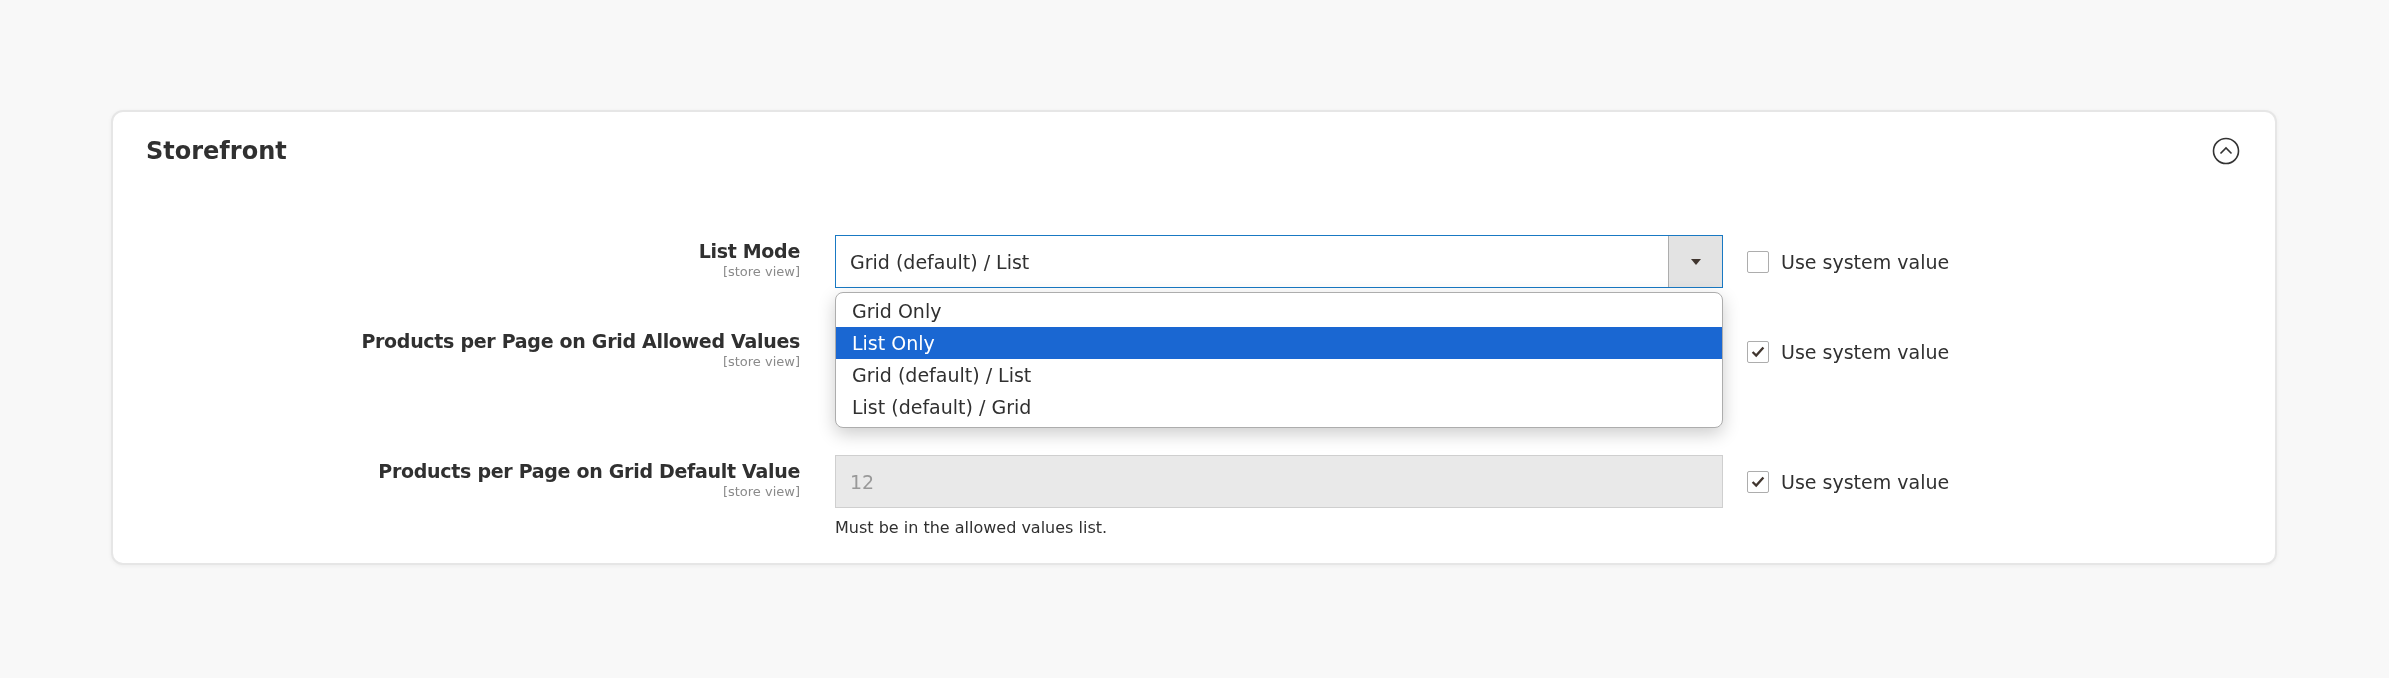  What do you see at coordinates (1279, 343) in the screenshot?
I see `dropdown-option: List Only` at bounding box center [1279, 343].